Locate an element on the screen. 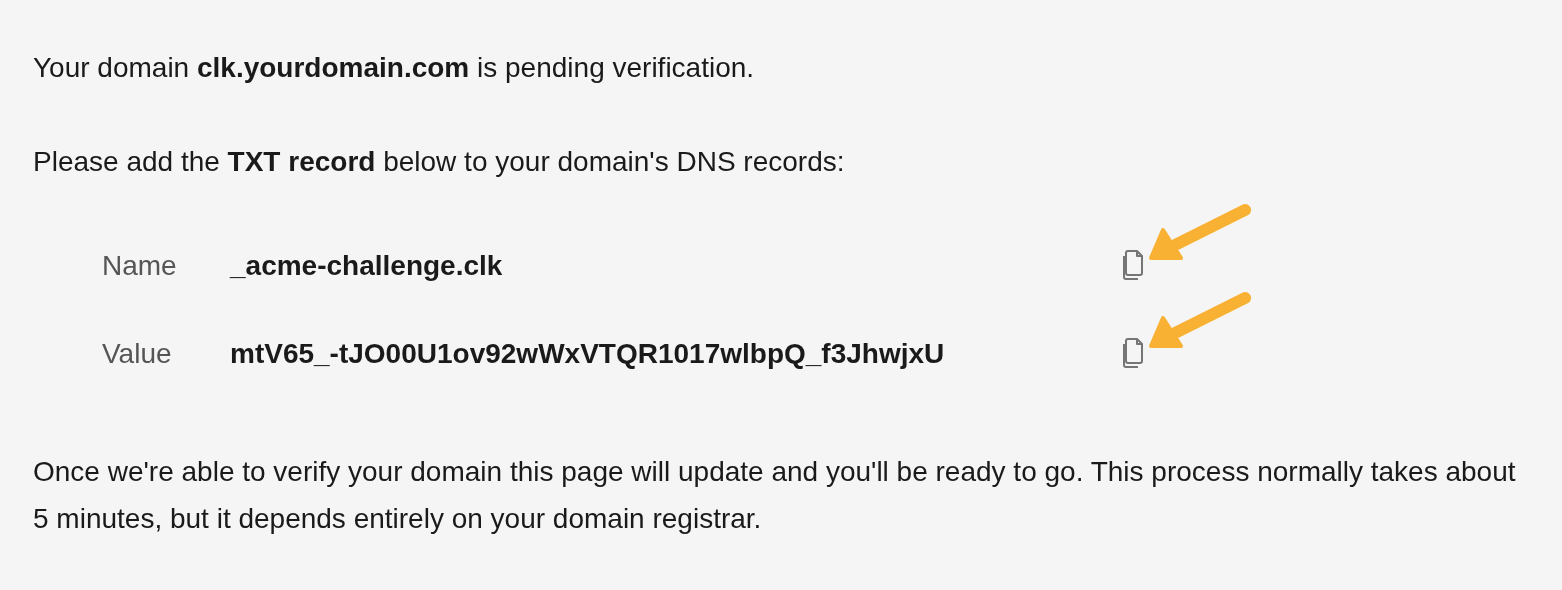  record-label: Value is located at coordinates (137, 354).